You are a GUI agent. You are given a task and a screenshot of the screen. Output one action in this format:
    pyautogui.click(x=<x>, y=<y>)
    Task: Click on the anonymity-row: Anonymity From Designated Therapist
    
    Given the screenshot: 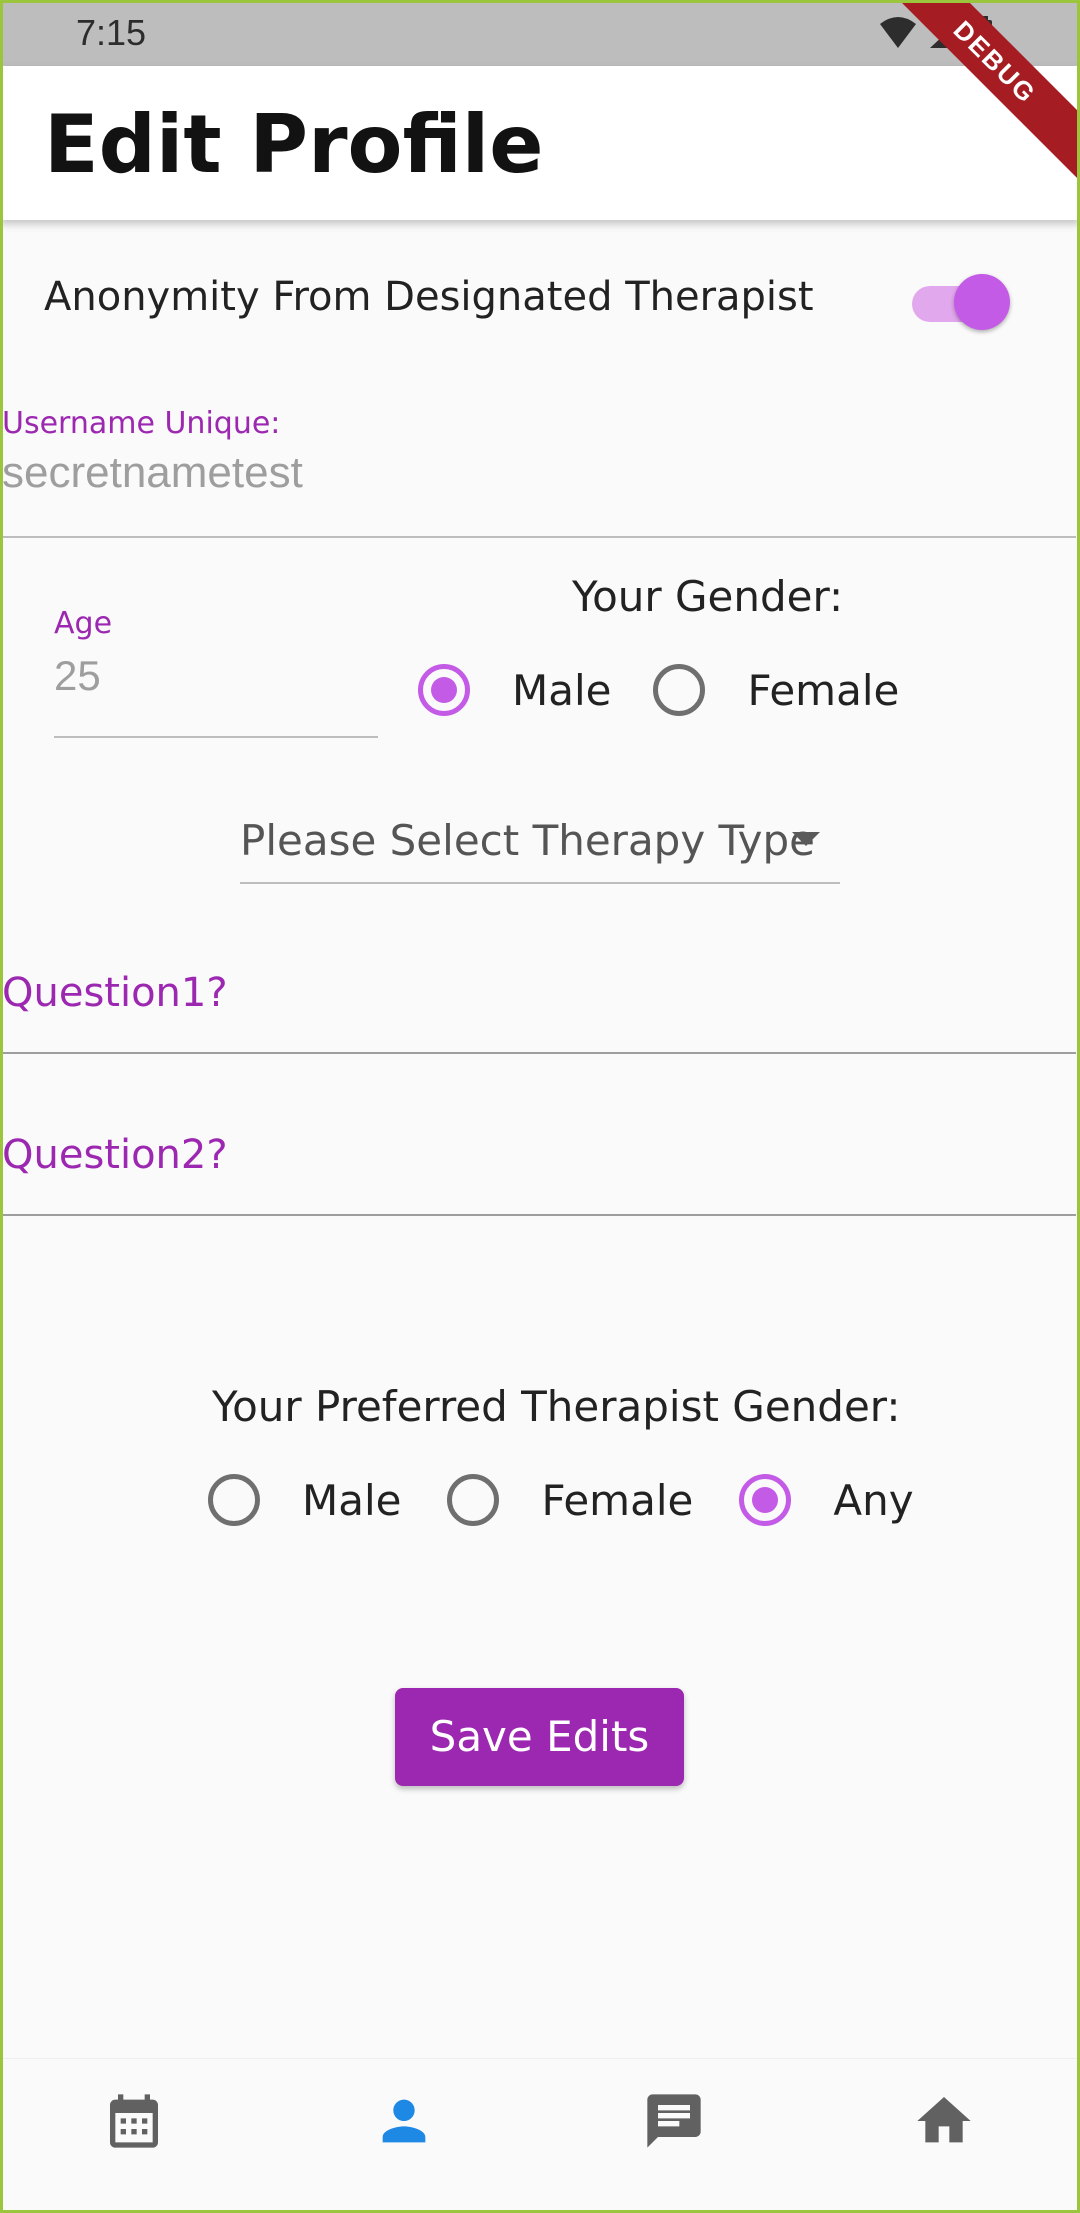 What is the action you would take?
    pyautogui.click(x=544, y=300)
    